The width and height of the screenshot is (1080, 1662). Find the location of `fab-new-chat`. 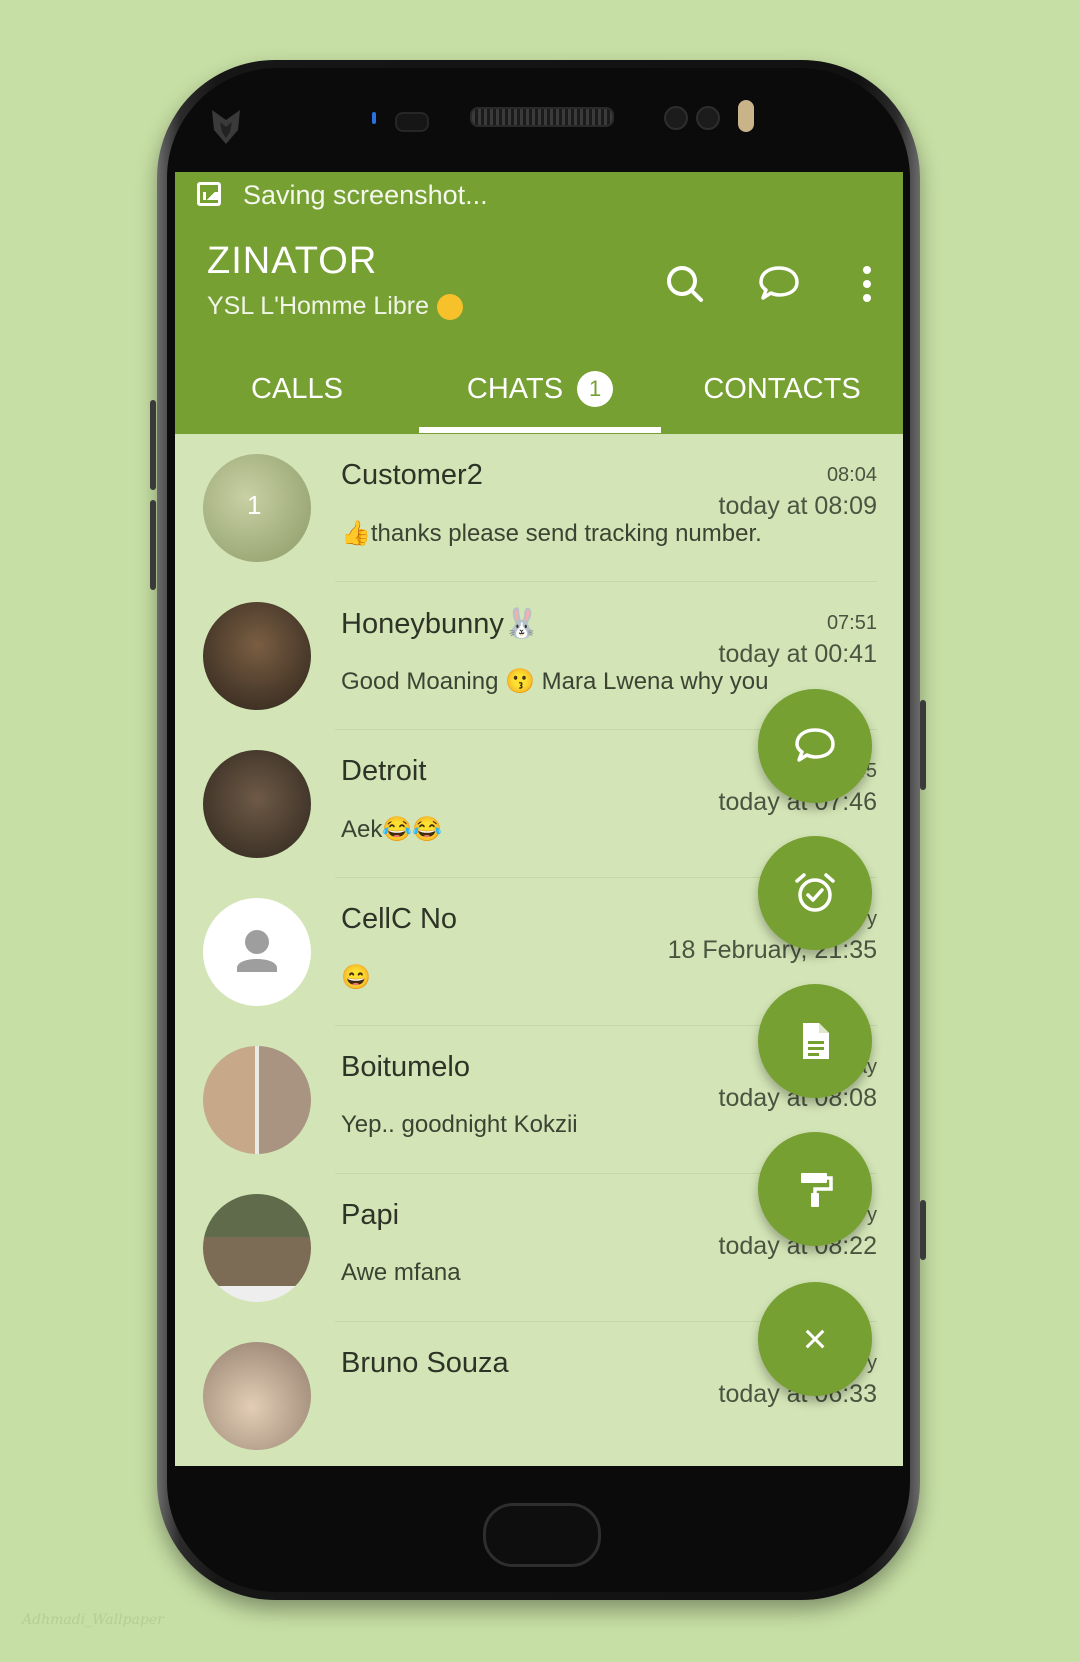

fab-new-chat is located at coordinates (815, 746).